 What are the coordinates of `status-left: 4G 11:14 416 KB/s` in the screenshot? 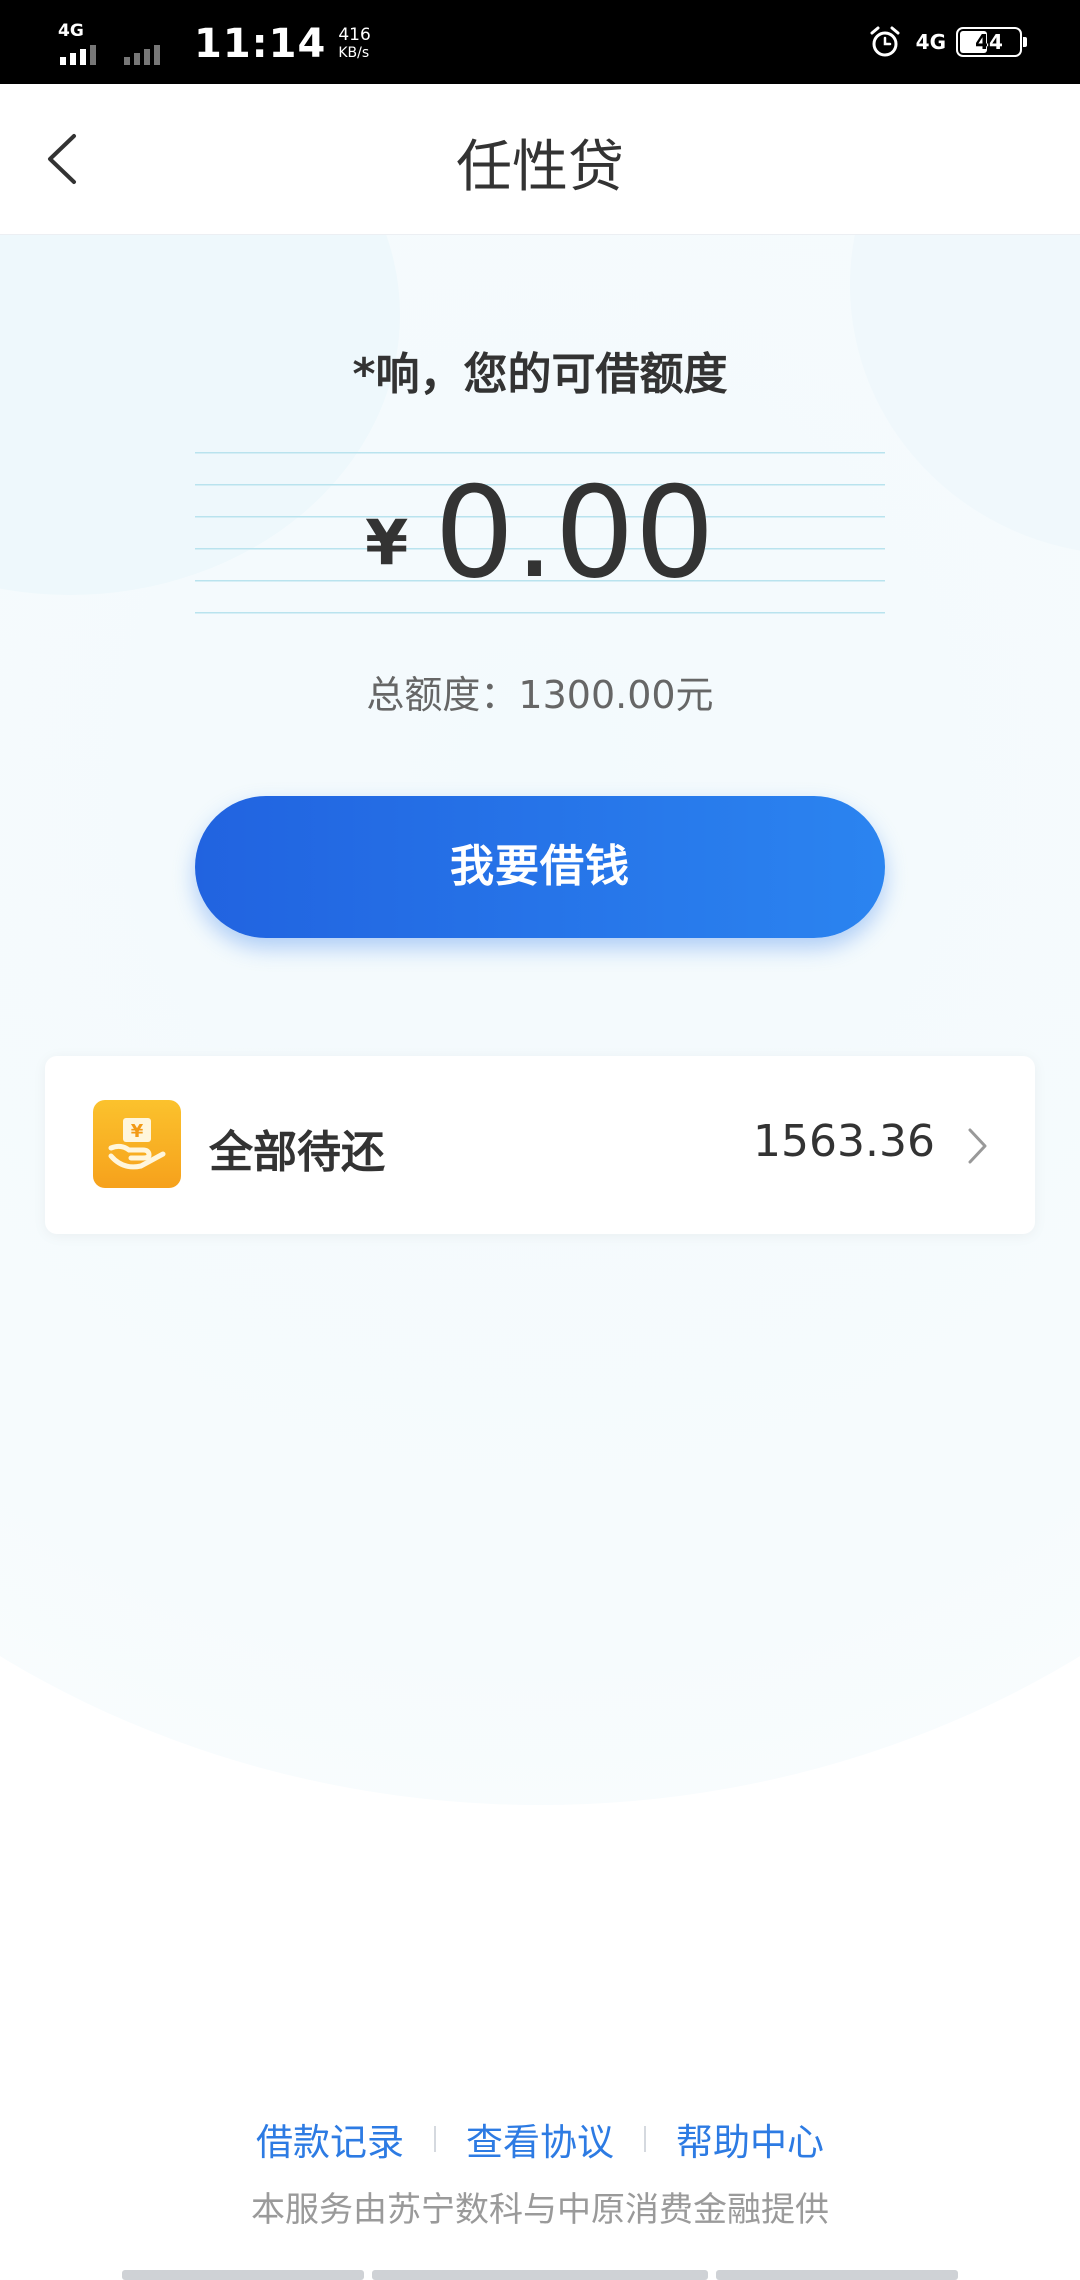 It's located at (214, 44).